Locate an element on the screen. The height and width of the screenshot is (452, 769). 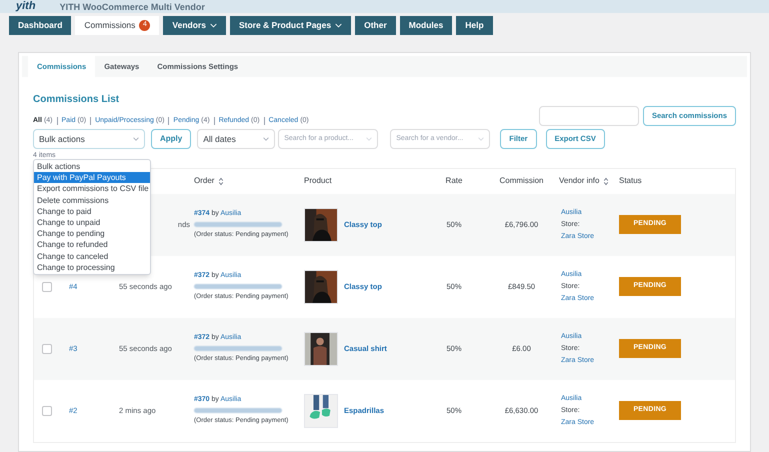
plugin-title: YITH WooCommerce Multi Vendor is located at coordinates (132, 7).